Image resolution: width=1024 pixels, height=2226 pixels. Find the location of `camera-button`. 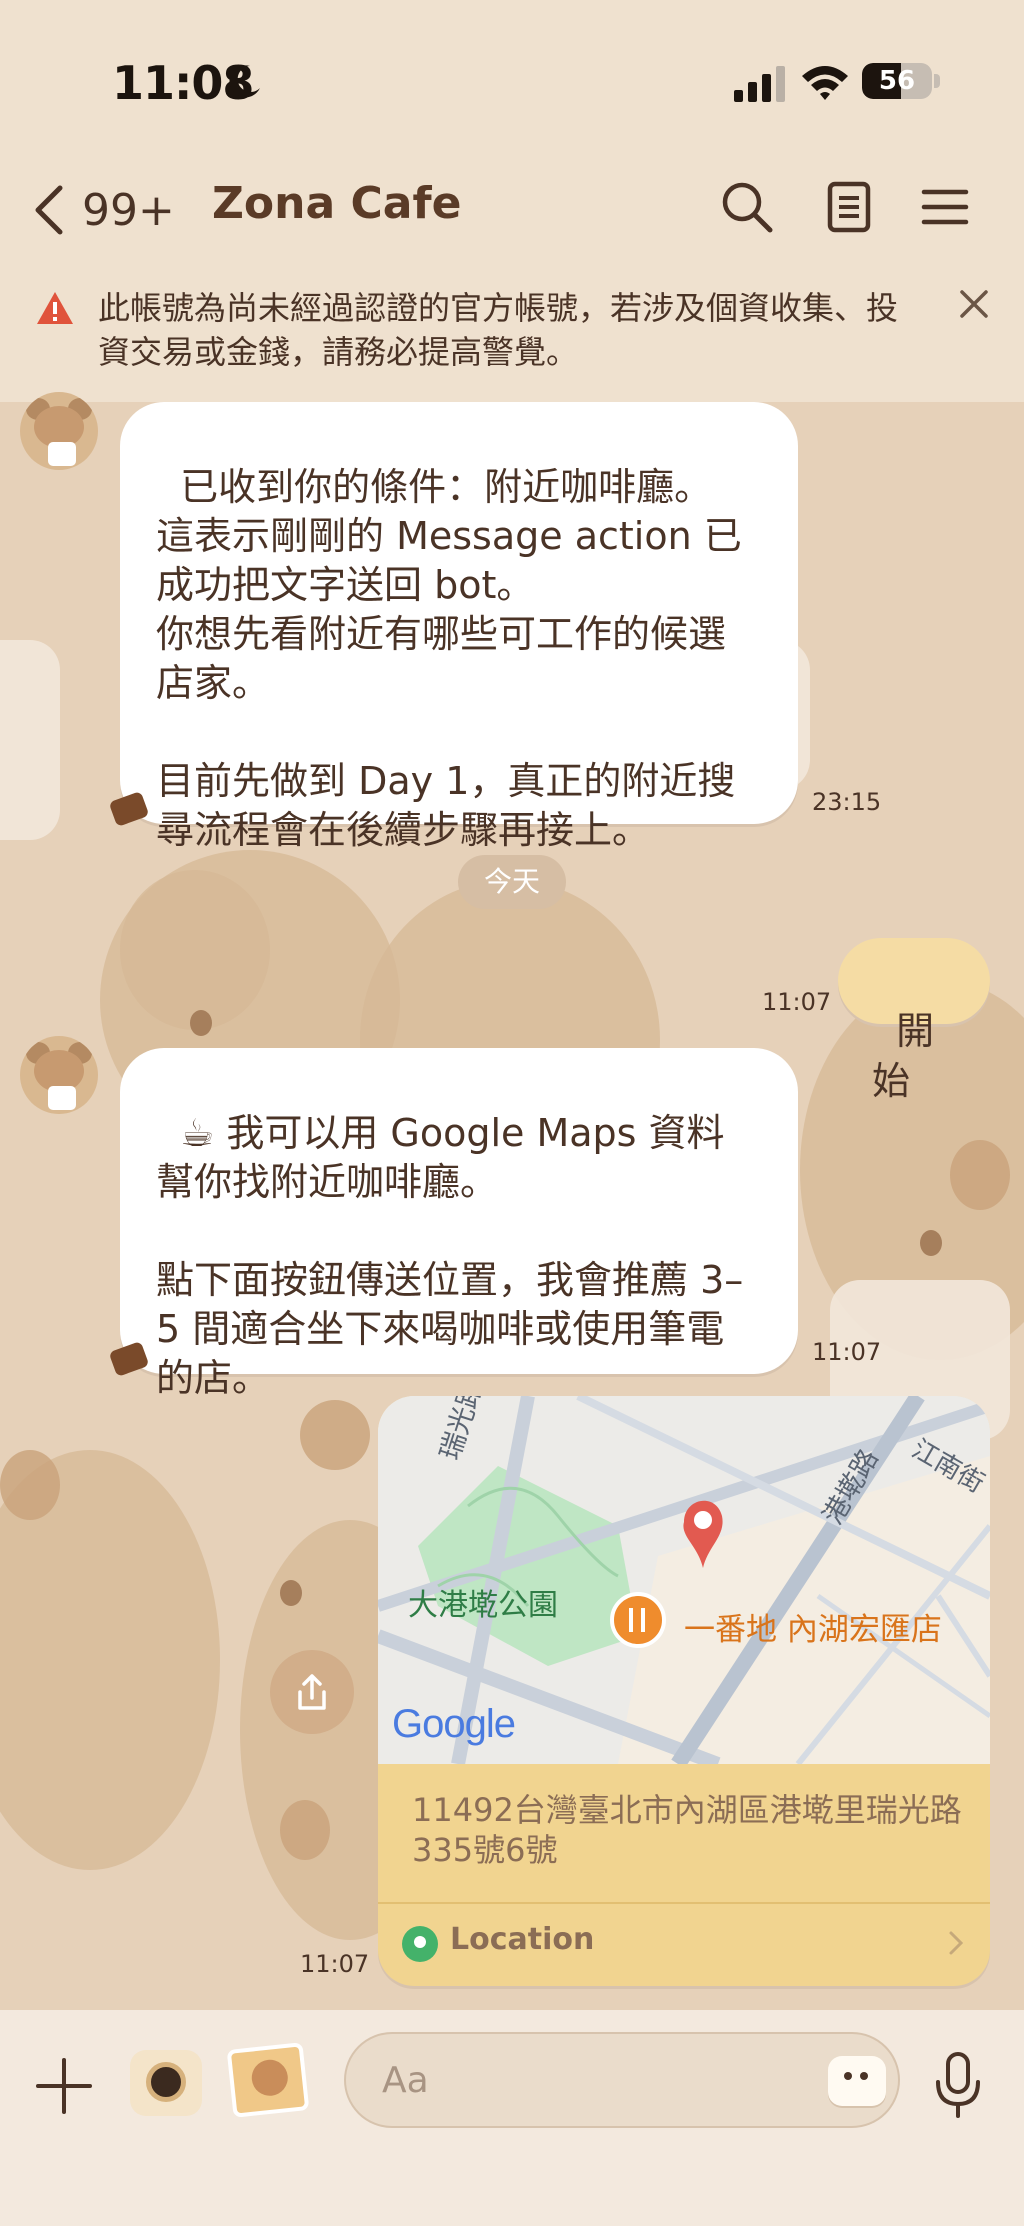

camera-button is located at coordinates (166, 2083).